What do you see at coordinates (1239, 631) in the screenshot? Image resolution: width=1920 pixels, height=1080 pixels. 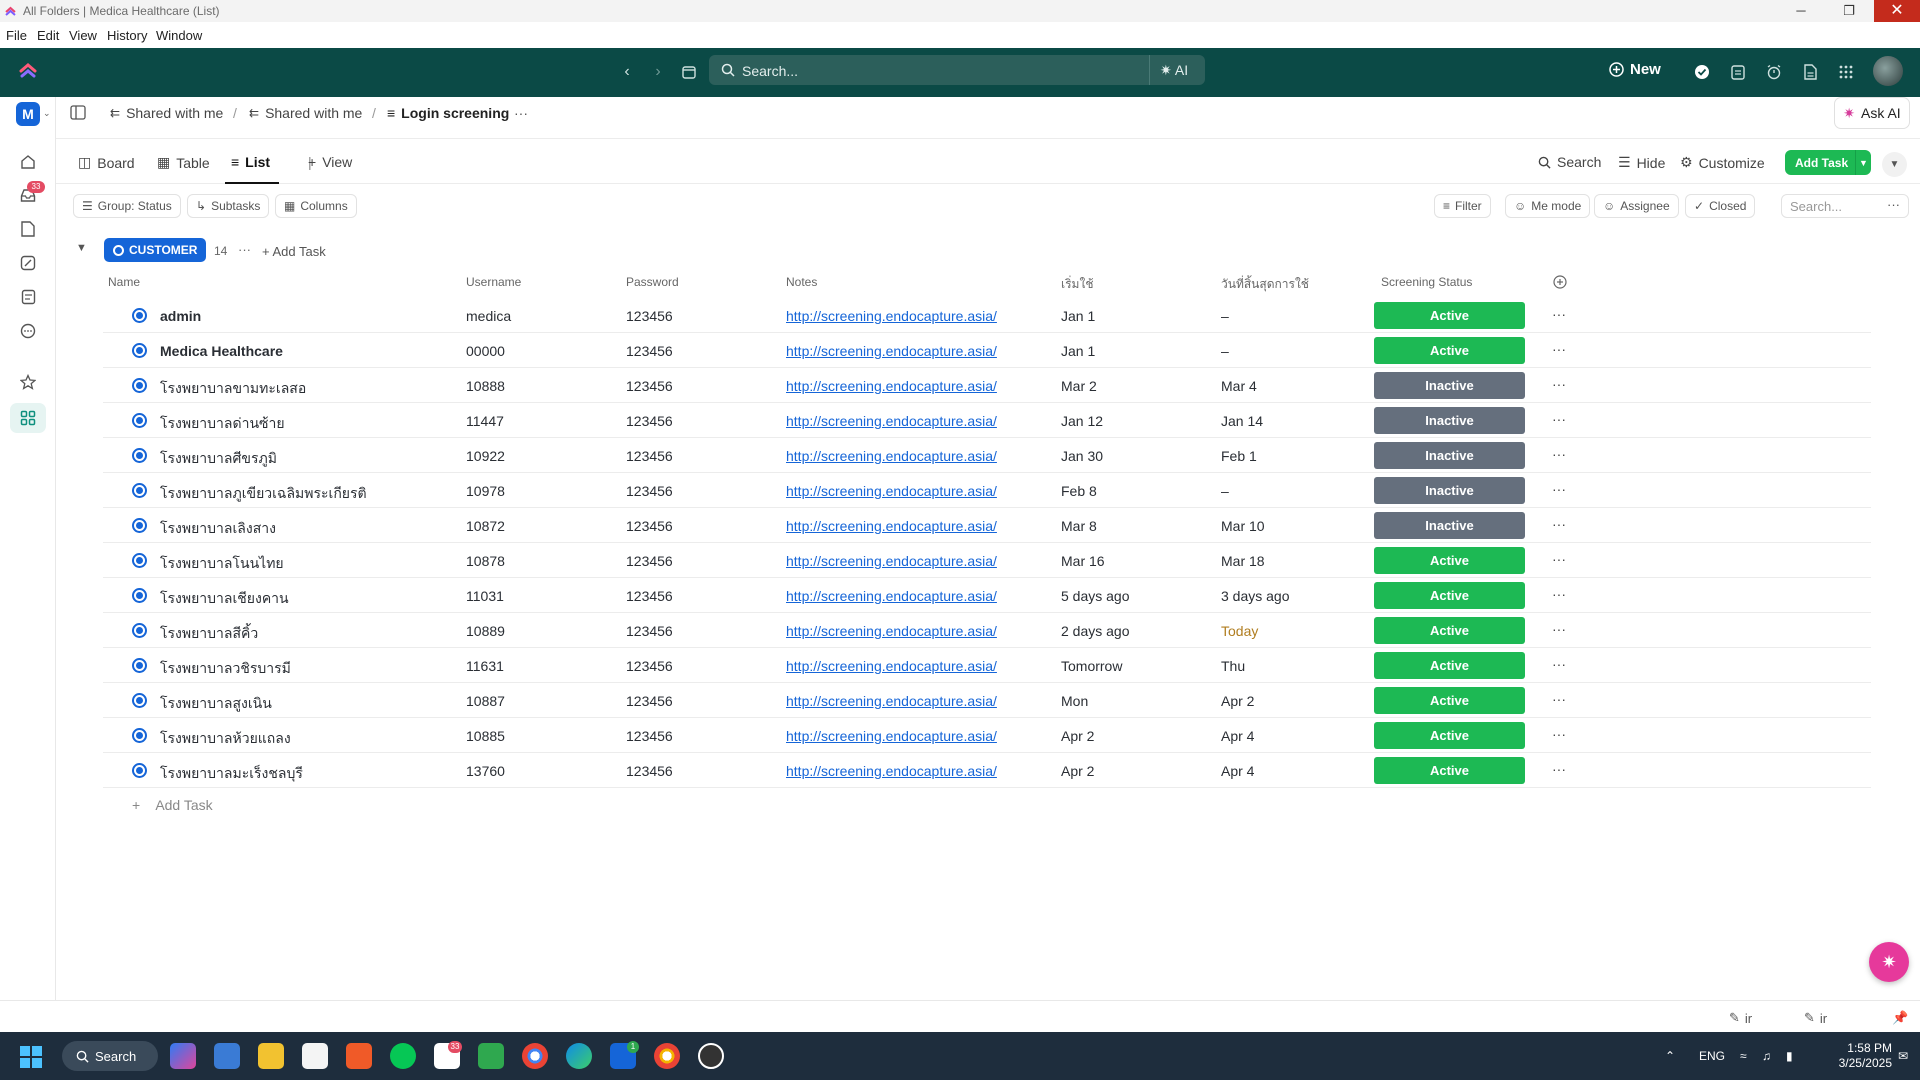 I see `cell-end-date: Today` at bounding box center [1239, 631].